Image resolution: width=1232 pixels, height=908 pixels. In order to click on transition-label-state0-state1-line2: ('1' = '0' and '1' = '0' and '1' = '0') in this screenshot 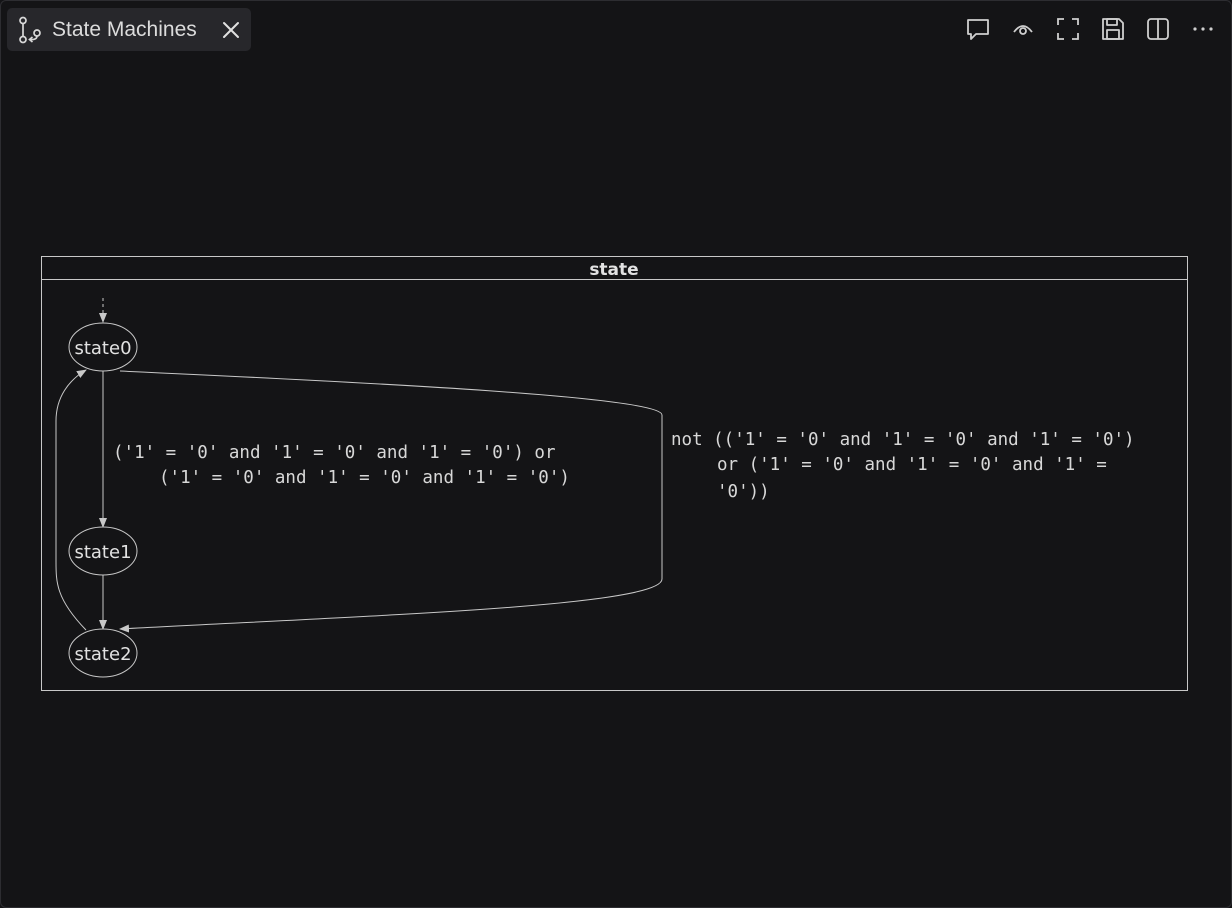, I will do `click(364, 478)`.